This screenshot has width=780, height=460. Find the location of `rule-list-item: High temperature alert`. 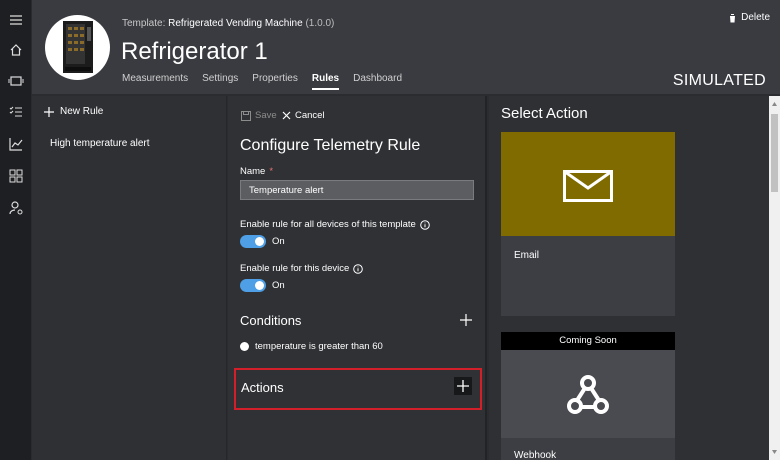

rule-list-item: High temperature alert is located at coordinates (100, 143).